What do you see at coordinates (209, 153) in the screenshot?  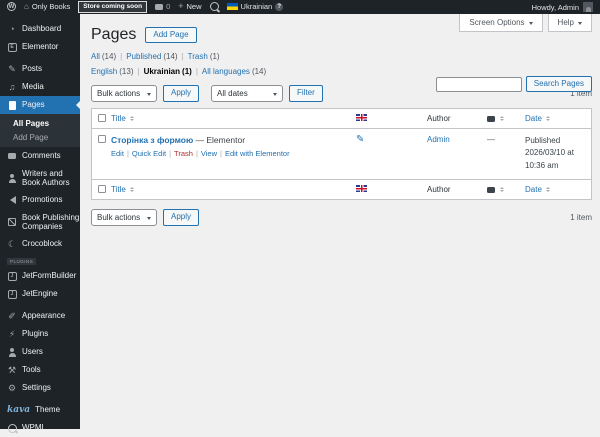 I see `view-action: View` at bounding box center [209, 153].